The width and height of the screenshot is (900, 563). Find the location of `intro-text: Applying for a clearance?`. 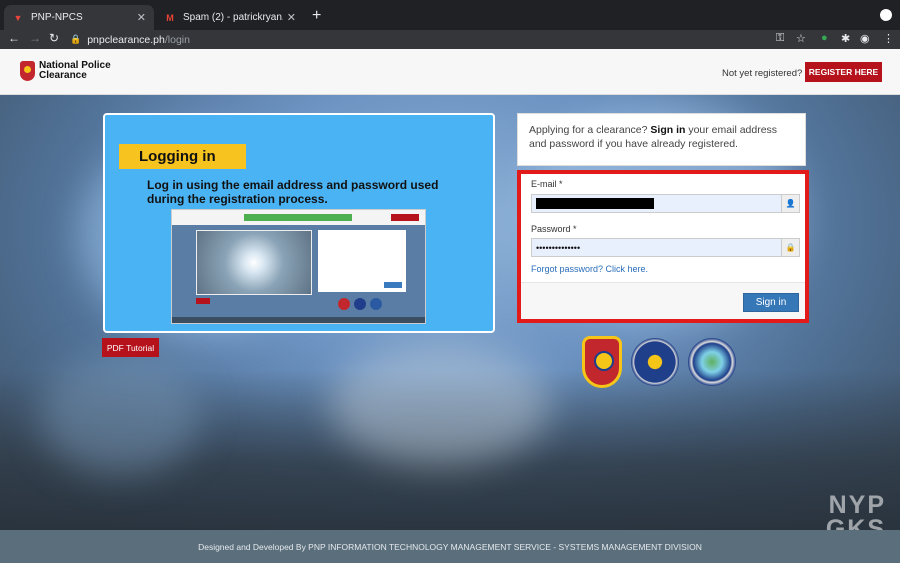

intro-text: Applying for a clearance? is located at coordinates (588, 130).